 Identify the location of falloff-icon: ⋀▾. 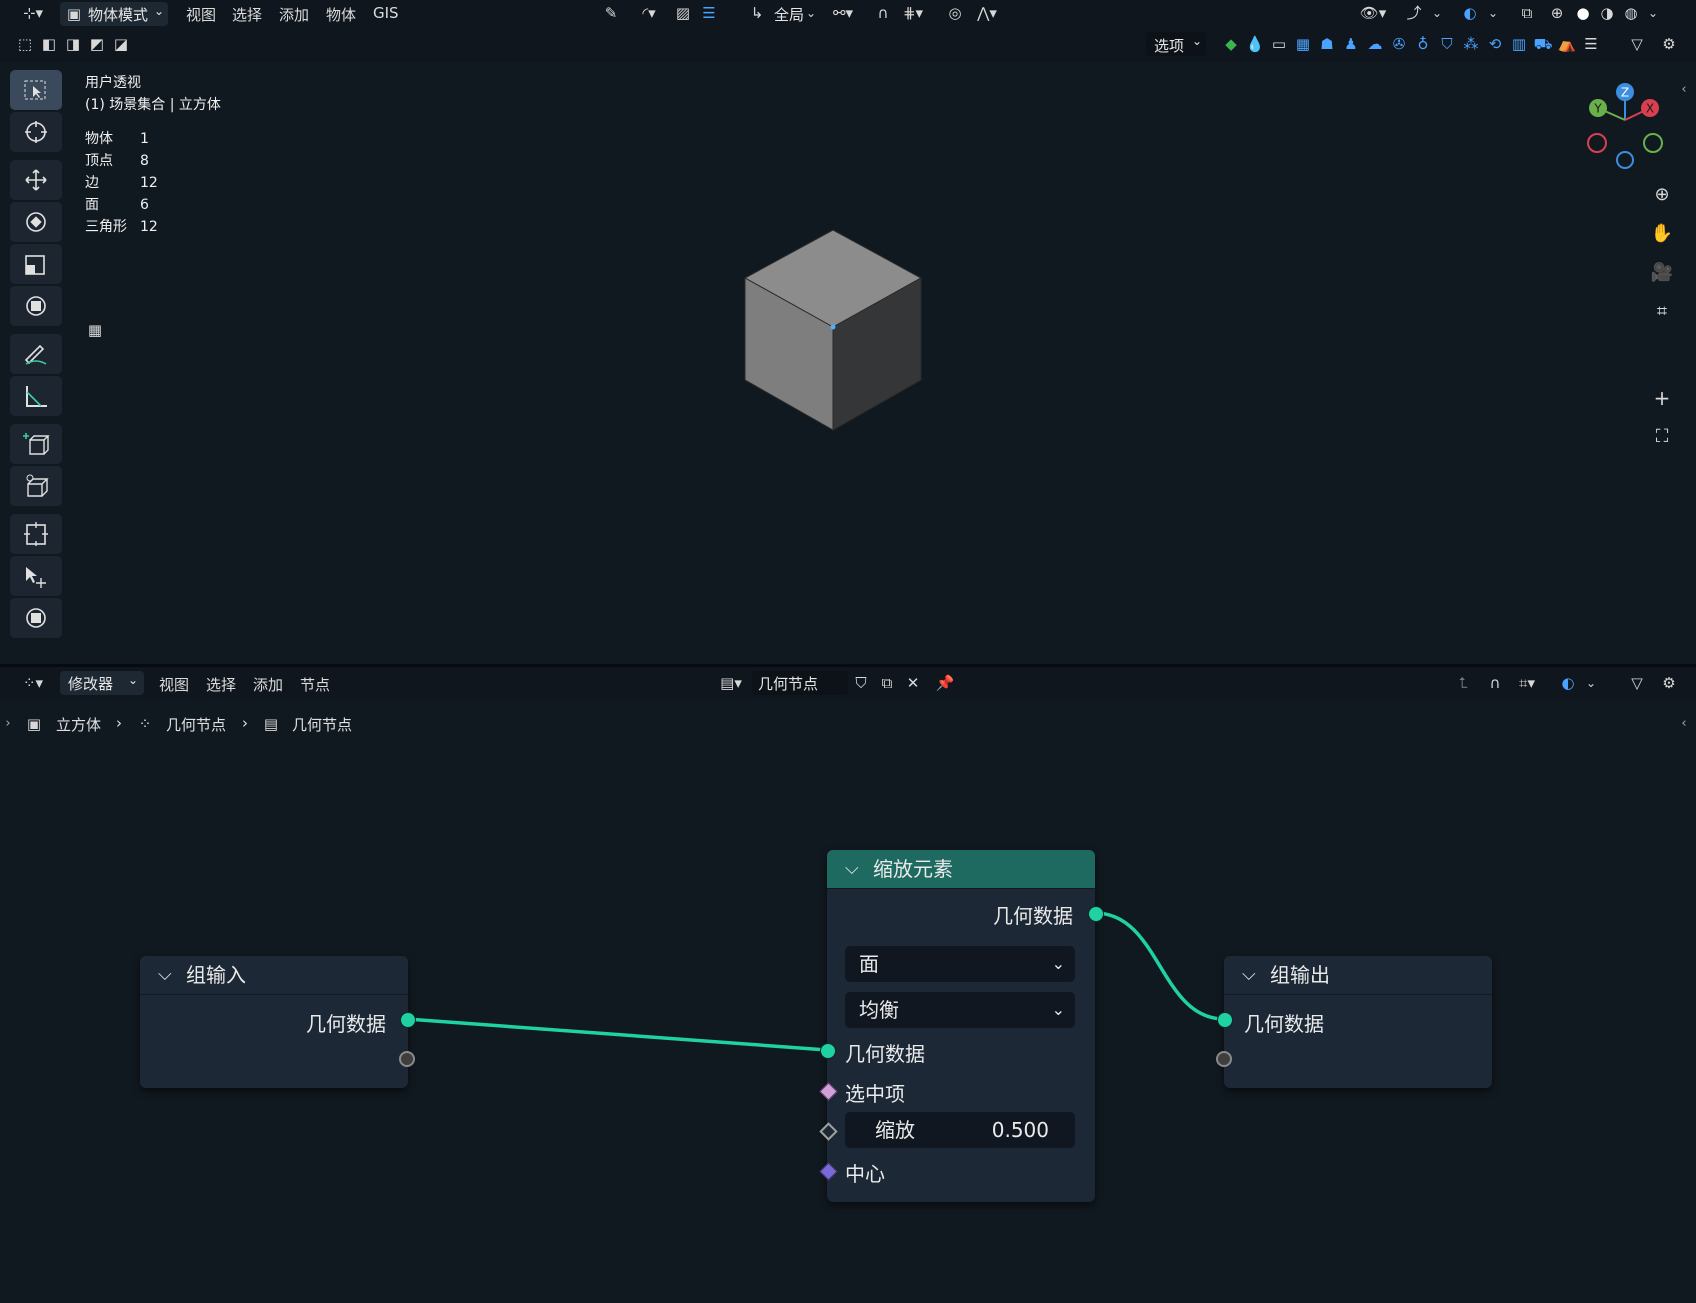
(987, 13).